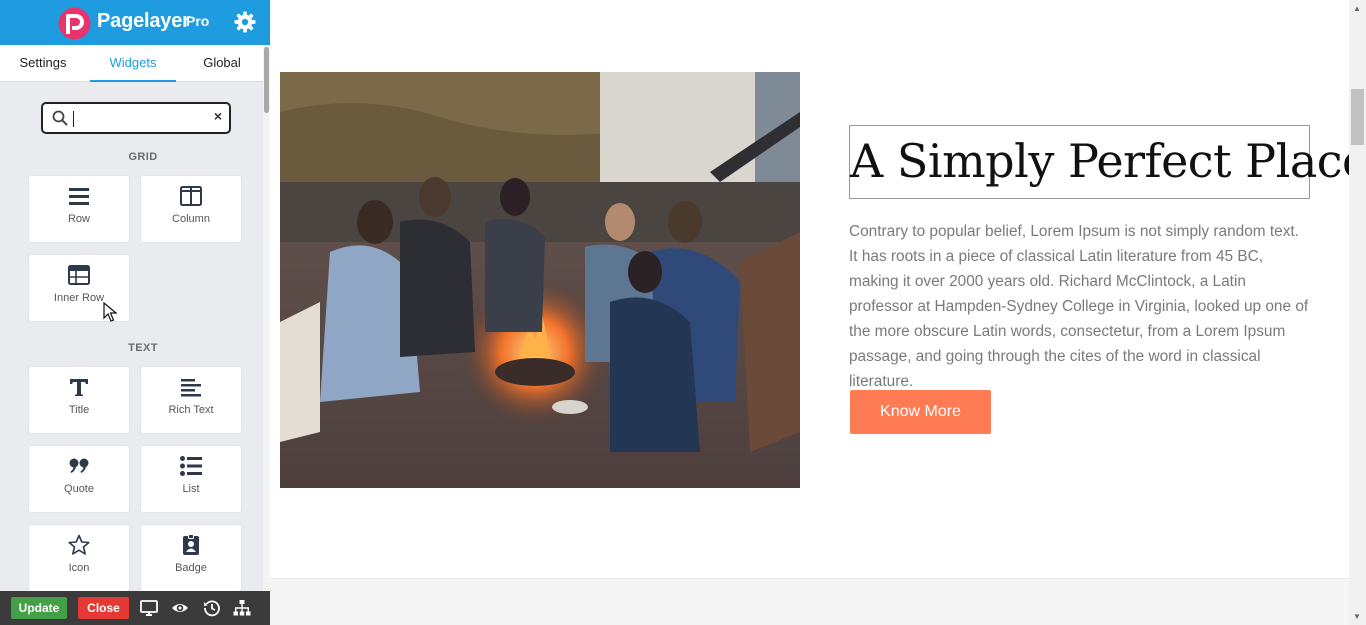 This screenshot has width=1366, height=625. What do you see at coordinates (143, 157) in the screenshot?
I see `group-title-grid: GRID` at bounding box center [143, 157].